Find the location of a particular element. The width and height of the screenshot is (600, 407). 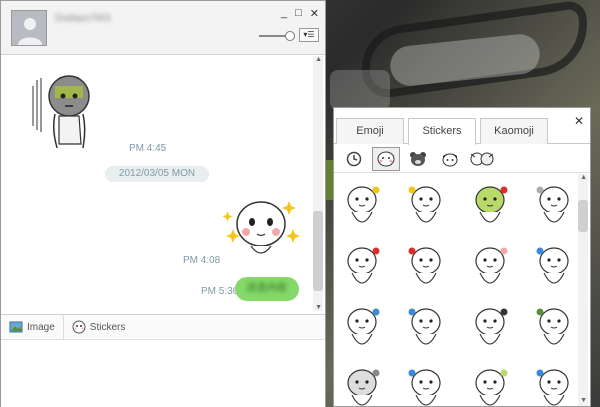

scrollbar-thumb is located at coordinates (318, 251).